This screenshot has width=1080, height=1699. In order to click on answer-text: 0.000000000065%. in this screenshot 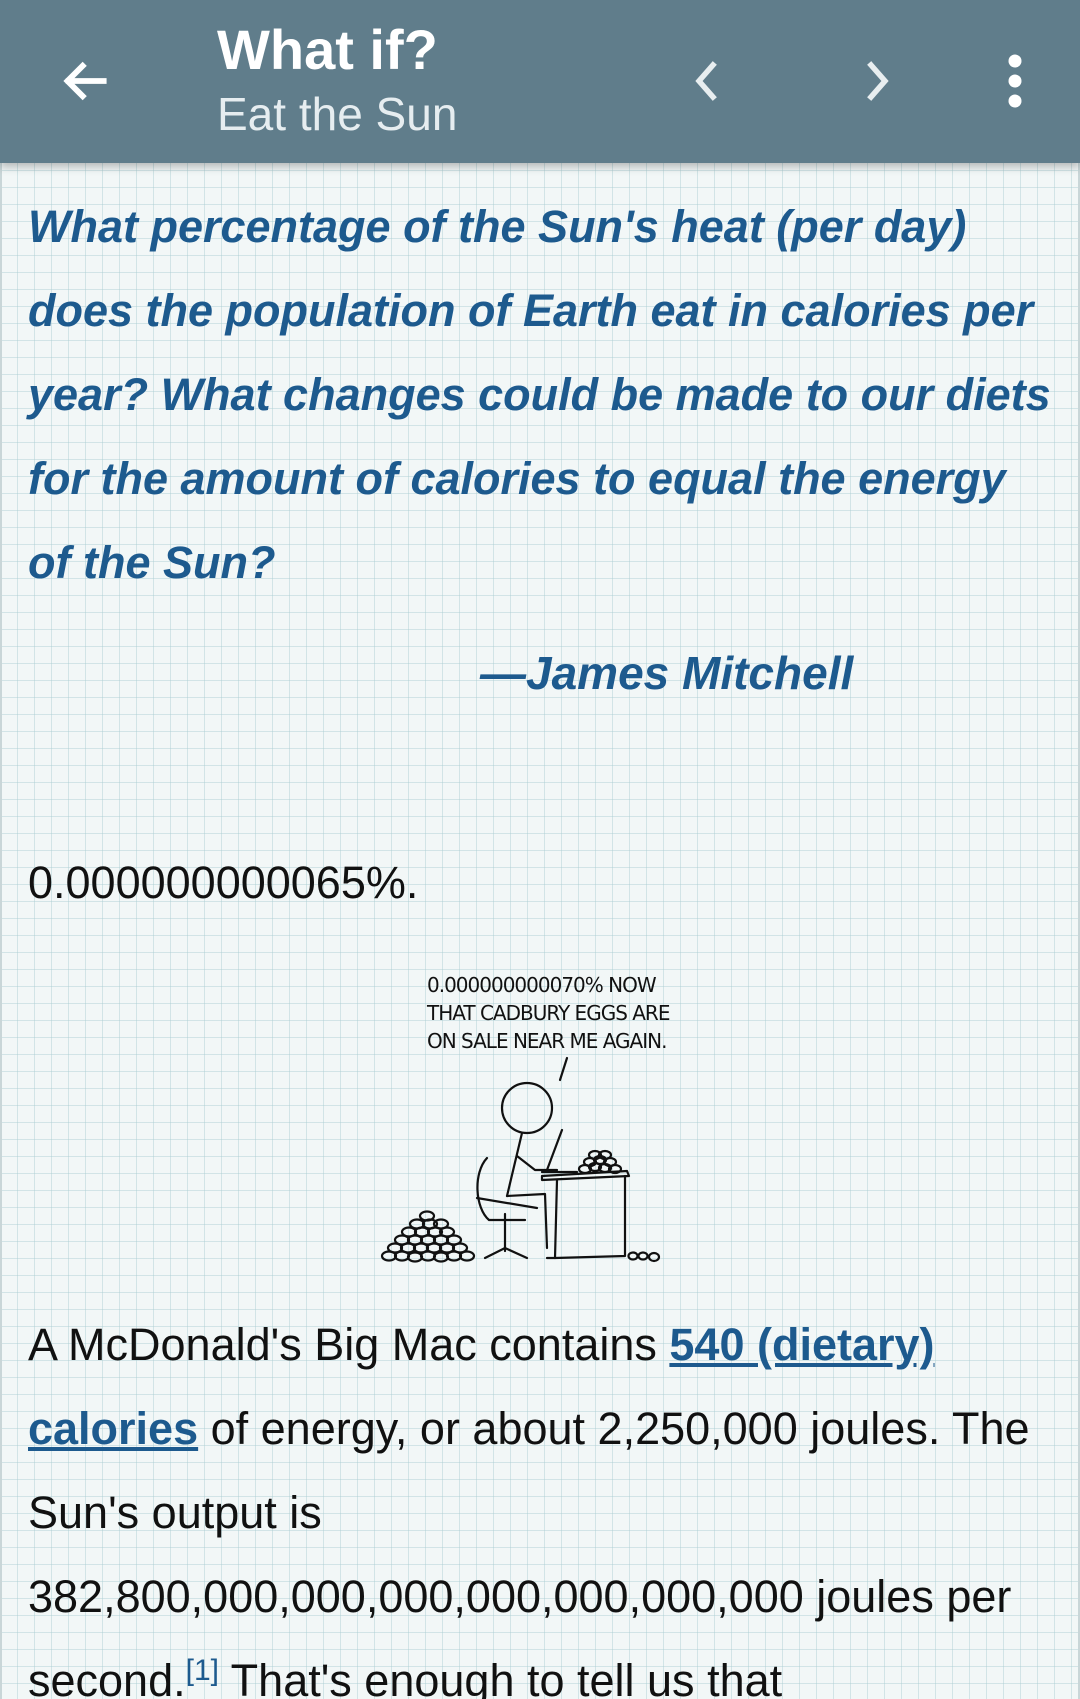, I will do `click(223, 882)`.